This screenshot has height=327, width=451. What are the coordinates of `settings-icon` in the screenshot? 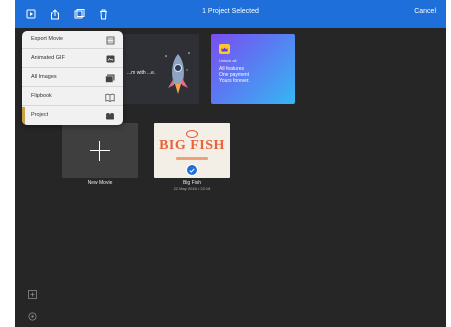 It's located at (32, 316).